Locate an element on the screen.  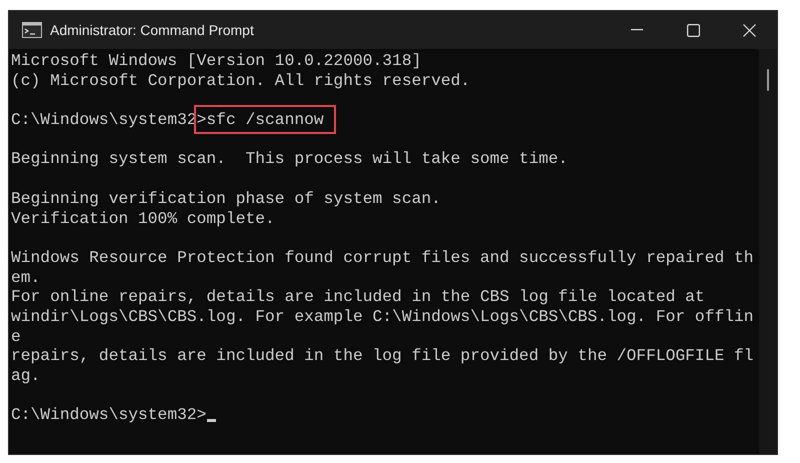
window-title: Administrator: Command Prompt is located at coordinates (152, 30).